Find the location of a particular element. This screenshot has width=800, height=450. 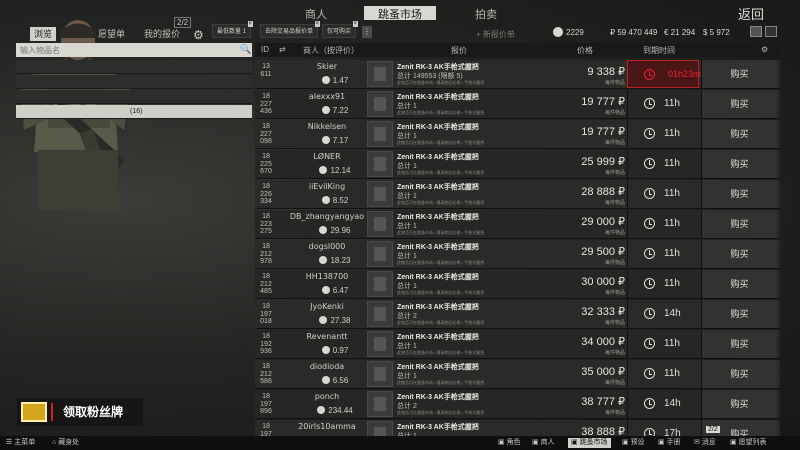

tab-browse: 浏览 is located at coordinates (43, 34).